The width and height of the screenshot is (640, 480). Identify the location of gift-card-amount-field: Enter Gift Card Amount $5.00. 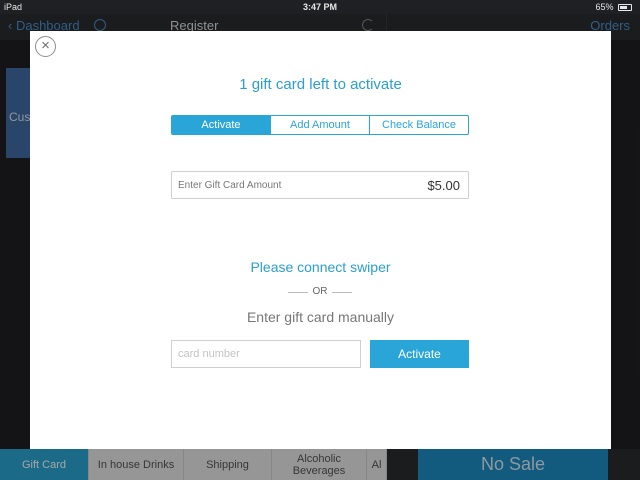
(320, 185).